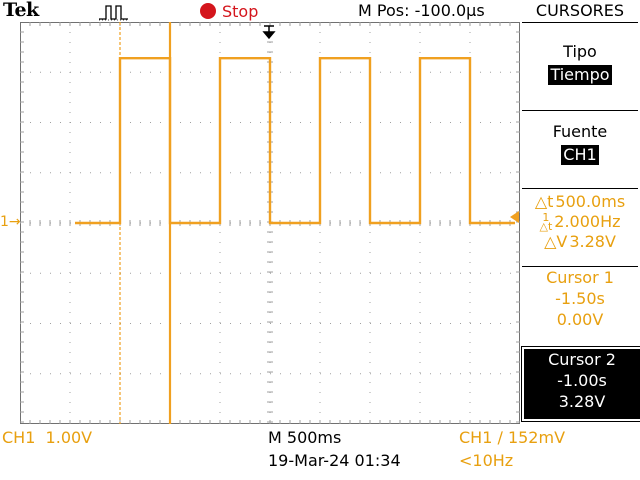  I want to click on cursor-2-button: Cursor 2 -1.00s 3.28V, so click(580, 384).